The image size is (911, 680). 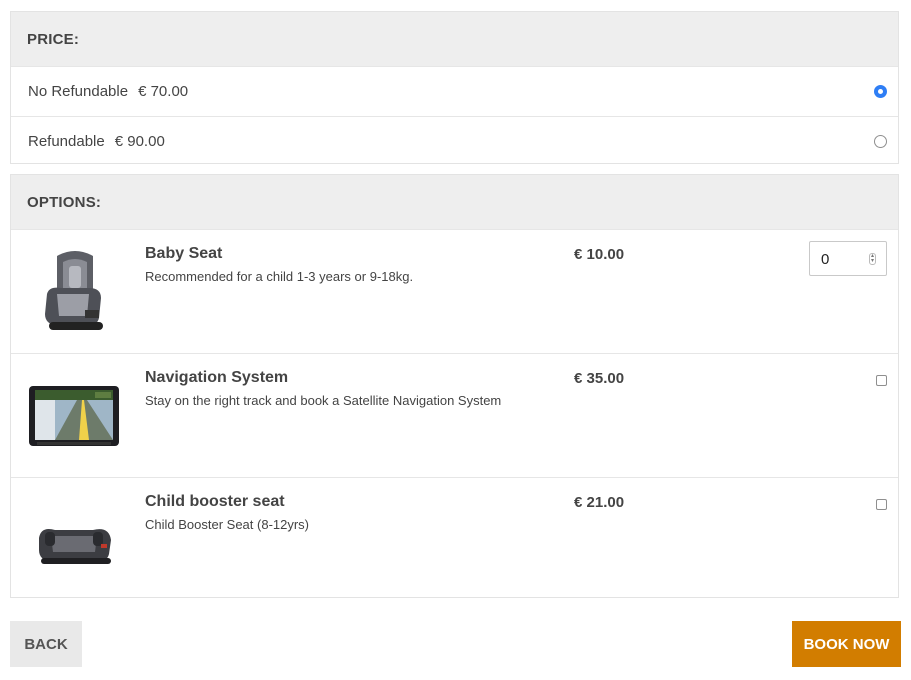 I want to click on option-title: Child booster seat, so click(x=215, y=501).